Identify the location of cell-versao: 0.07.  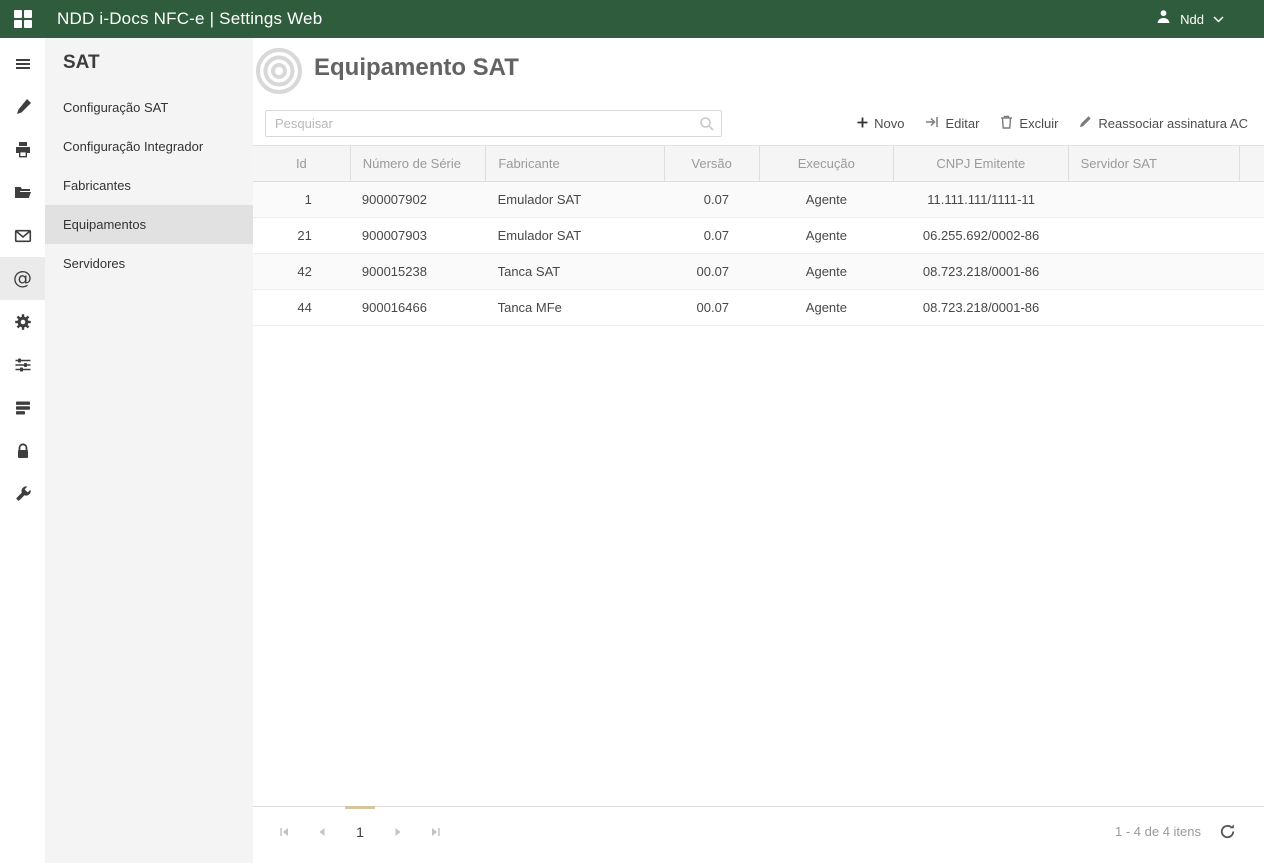
(716, 199).